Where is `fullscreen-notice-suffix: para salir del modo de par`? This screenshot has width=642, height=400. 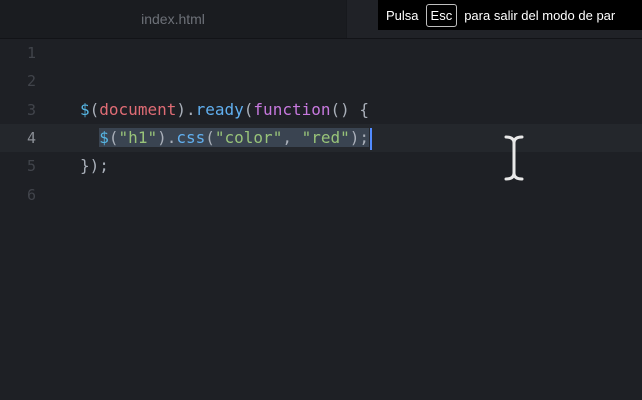 fullscreen-notice-suffix: para salir del modo de par is located at coordinates (540, 15).